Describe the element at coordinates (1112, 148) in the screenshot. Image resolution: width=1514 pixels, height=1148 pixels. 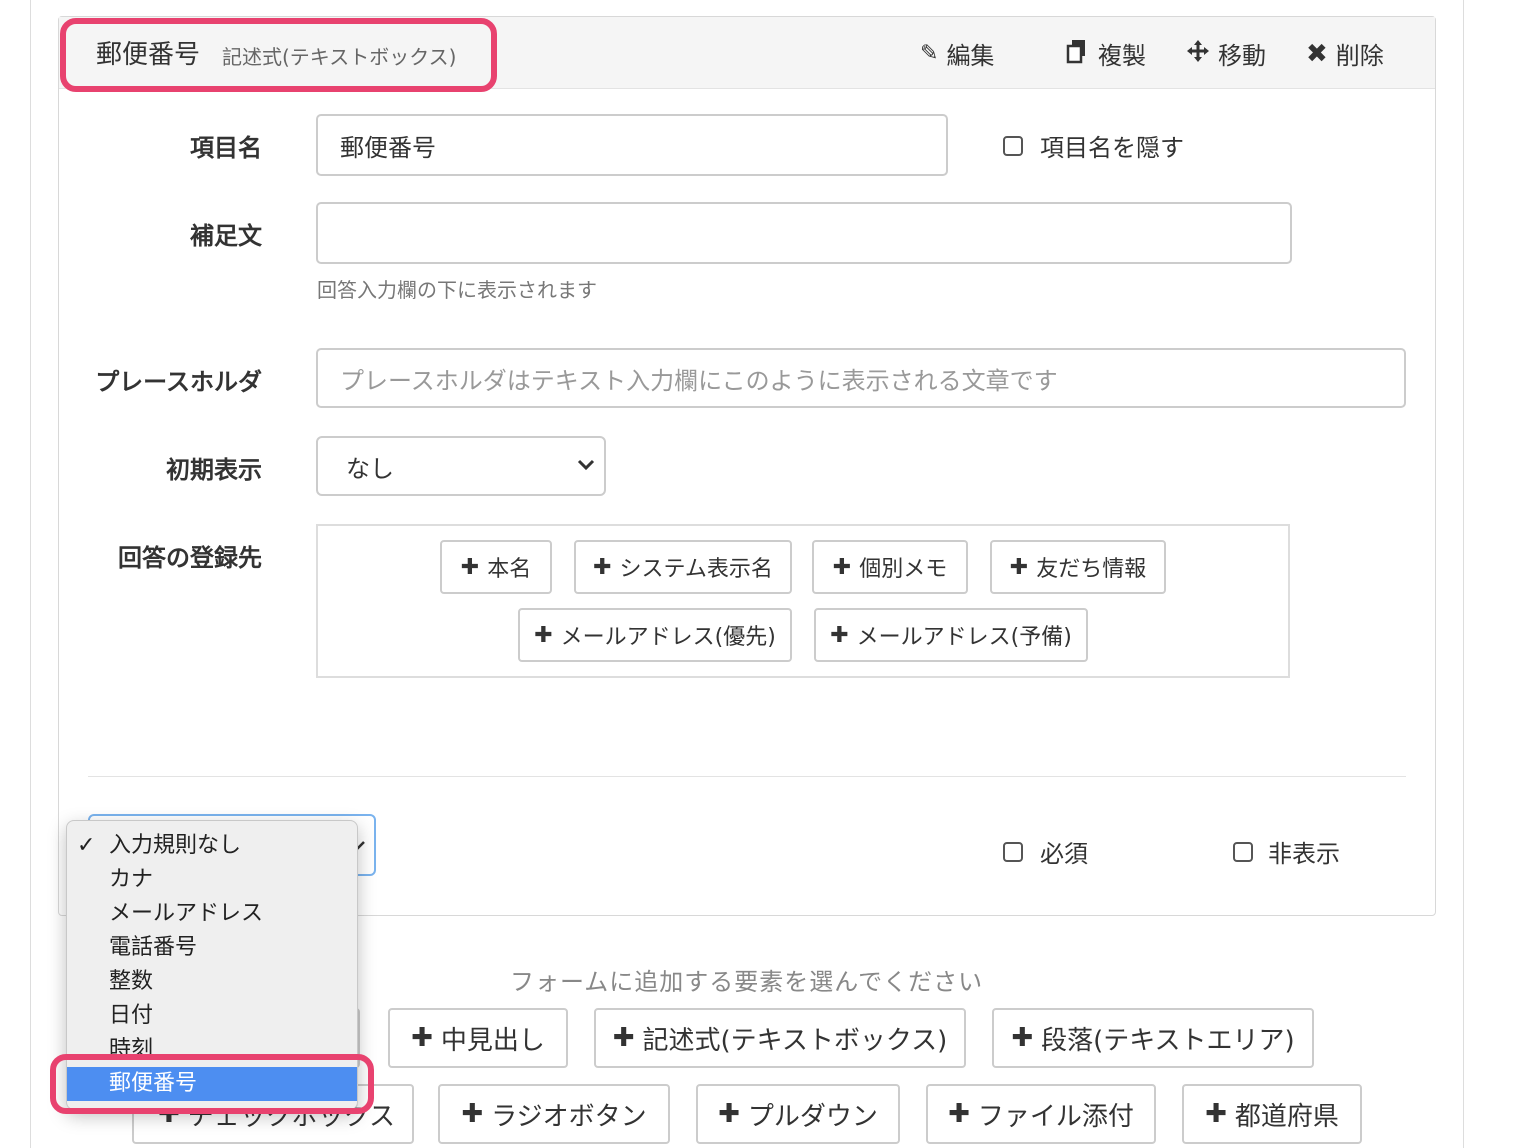
I see `hide-name-label: 項目名を隠す` at that location.